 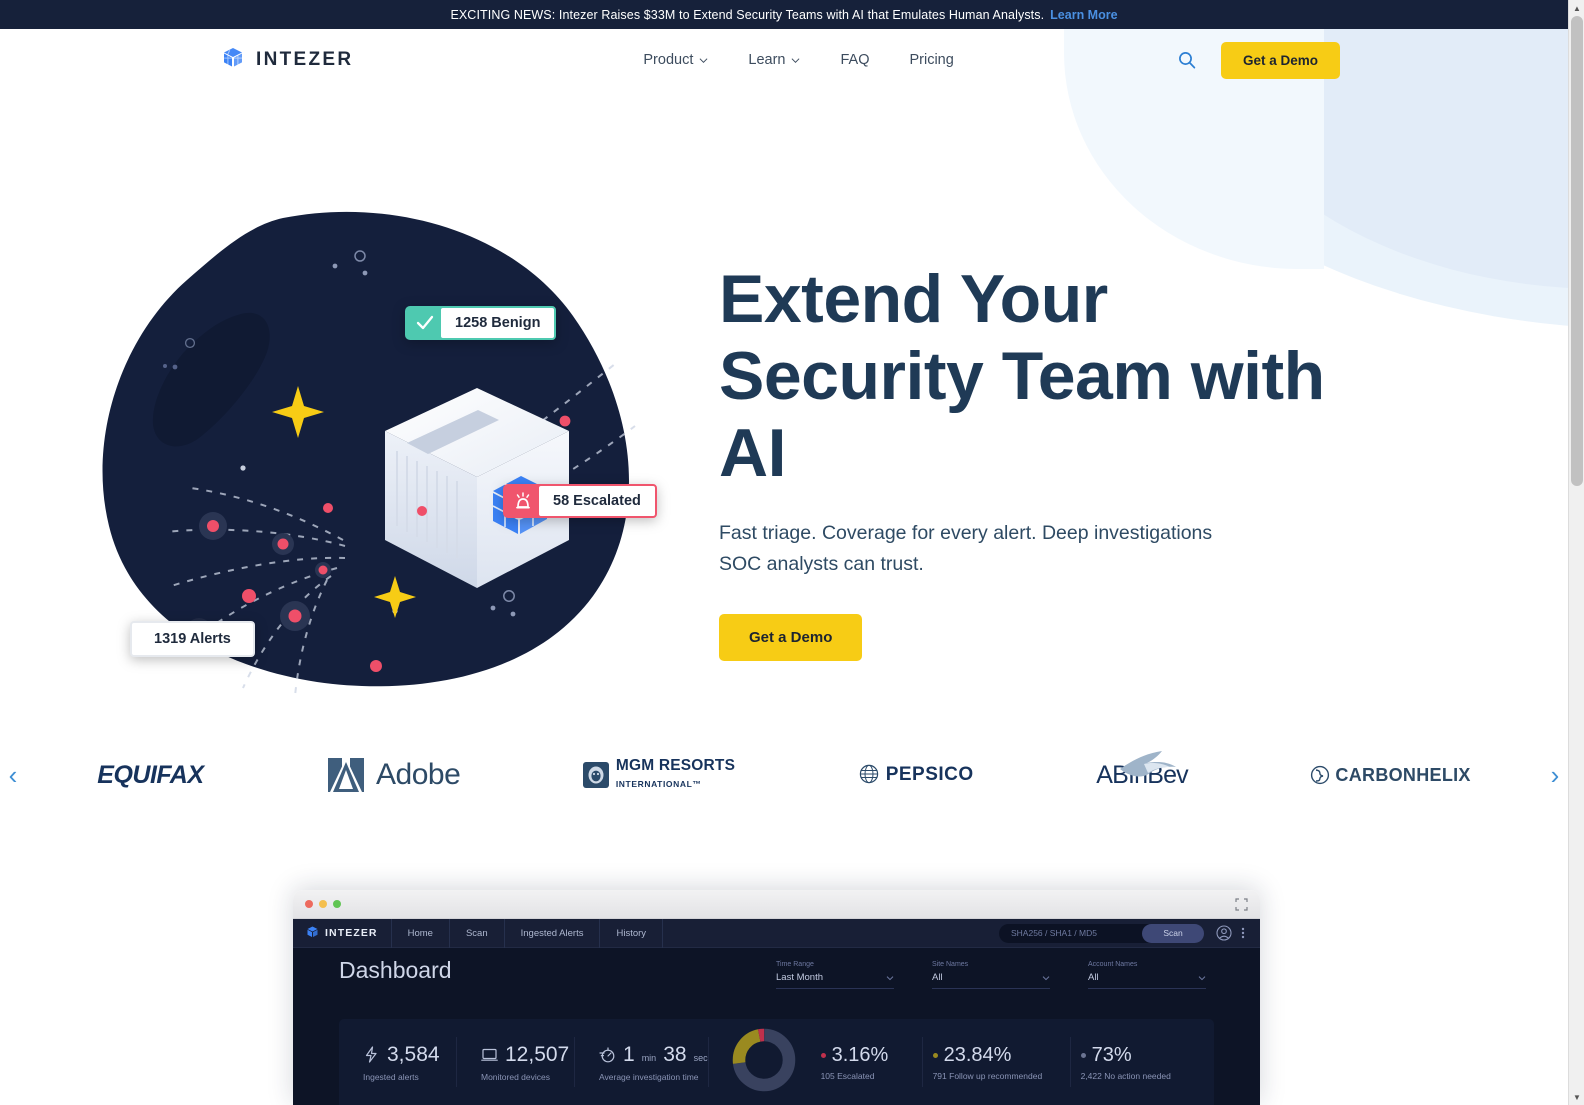 I want to click on scrollbar-up-arrow: ▲, so click(x=1576, y=8).